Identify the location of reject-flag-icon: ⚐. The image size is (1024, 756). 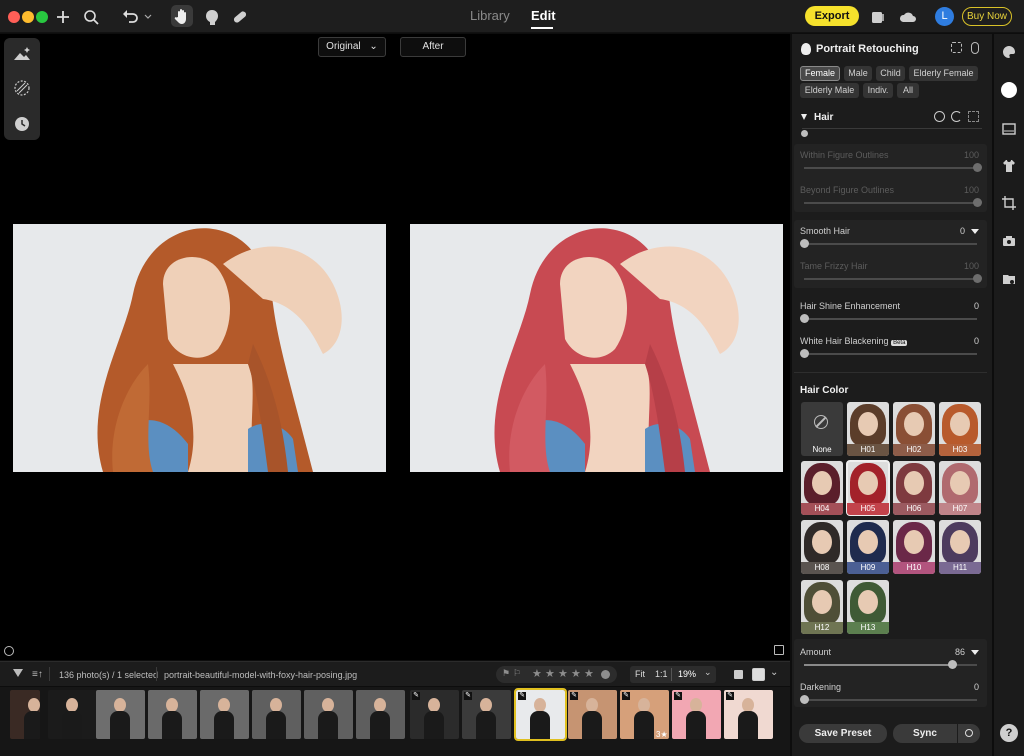
(517, 673).